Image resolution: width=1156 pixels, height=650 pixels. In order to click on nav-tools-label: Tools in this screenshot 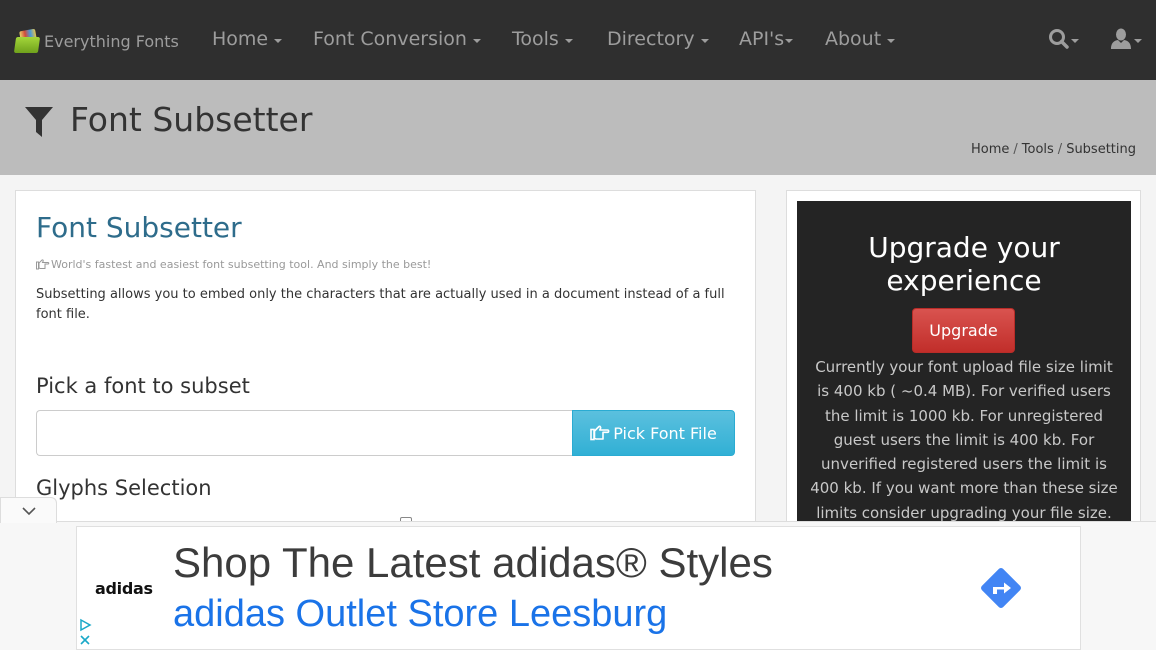, I will do `click(535, 39)`.